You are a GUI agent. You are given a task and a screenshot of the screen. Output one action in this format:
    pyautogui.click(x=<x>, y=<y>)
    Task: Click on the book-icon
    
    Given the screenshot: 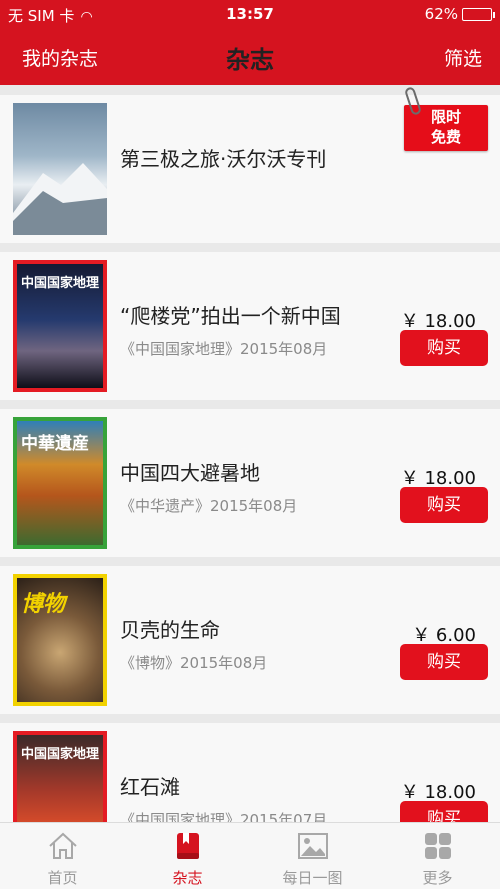 What is the action you would take?
    pyautogui.click(x=187, y=846)
    